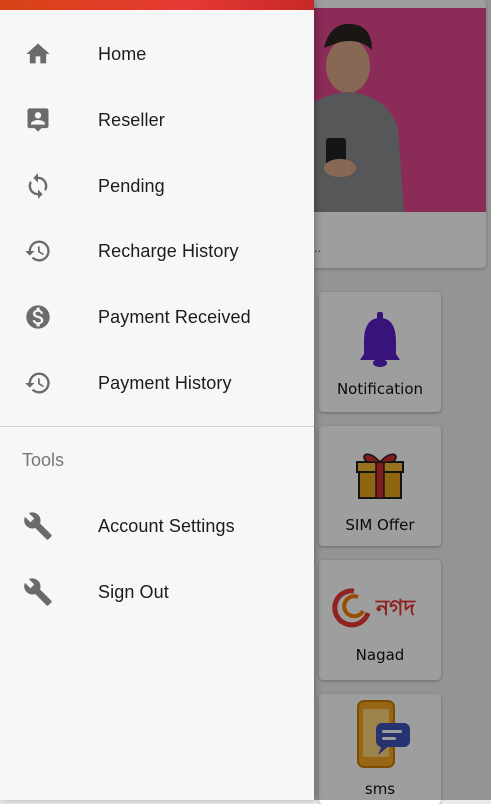 The image size is (491, 804). I want to click on drawer-header, so click(157, 5).